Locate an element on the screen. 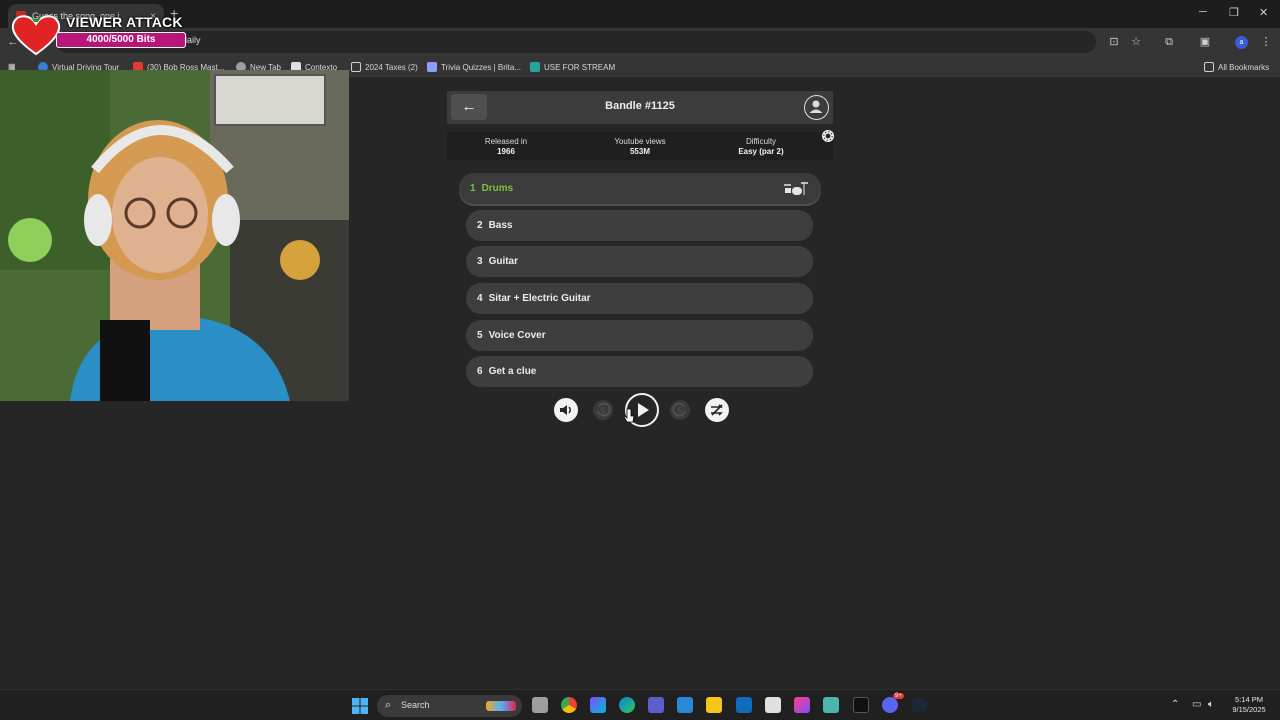 The height and width of the screenshot is (720, 1280). bits-progress-text: 4000/5000 Bits is located at coordinates (121, 39).